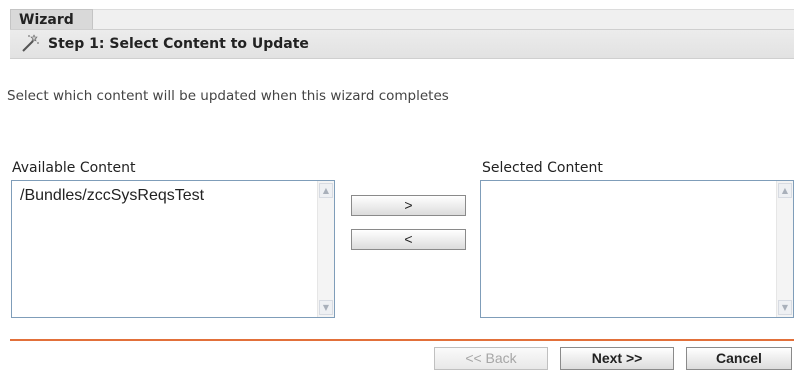 This screenshot has width=794, height=370. What do you see at coordinates (408, 239) in the screenshot?
I see `remove-from-selected-button: <` at bounding box center [408, 239].